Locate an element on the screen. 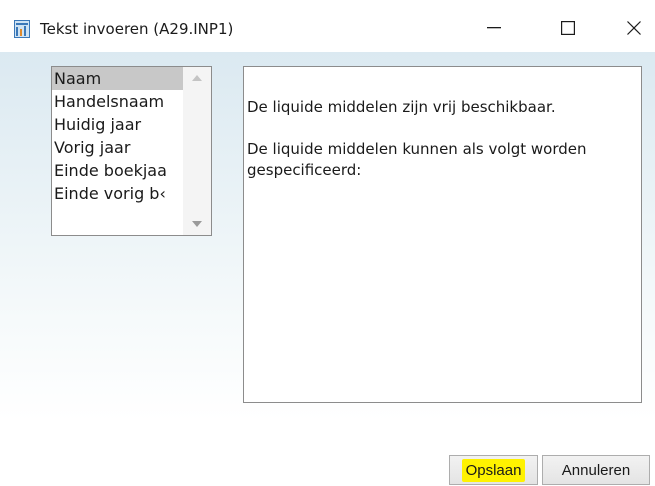 This screenshot has width=655, height=486. app-icon is located at coordinates (22, 29).